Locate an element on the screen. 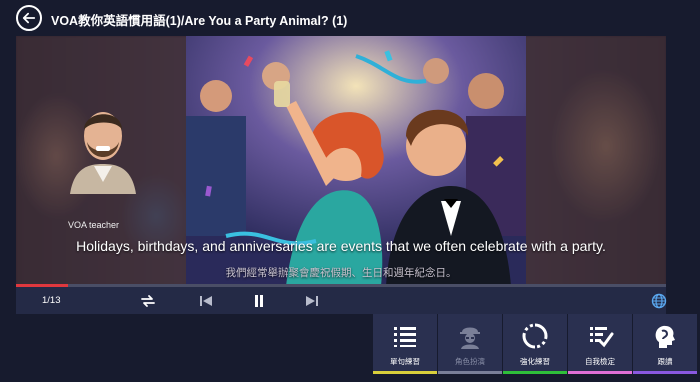 Image resolution: width=700 pixels, height=382 pixels. language-button is located at coordinates (659, 301).